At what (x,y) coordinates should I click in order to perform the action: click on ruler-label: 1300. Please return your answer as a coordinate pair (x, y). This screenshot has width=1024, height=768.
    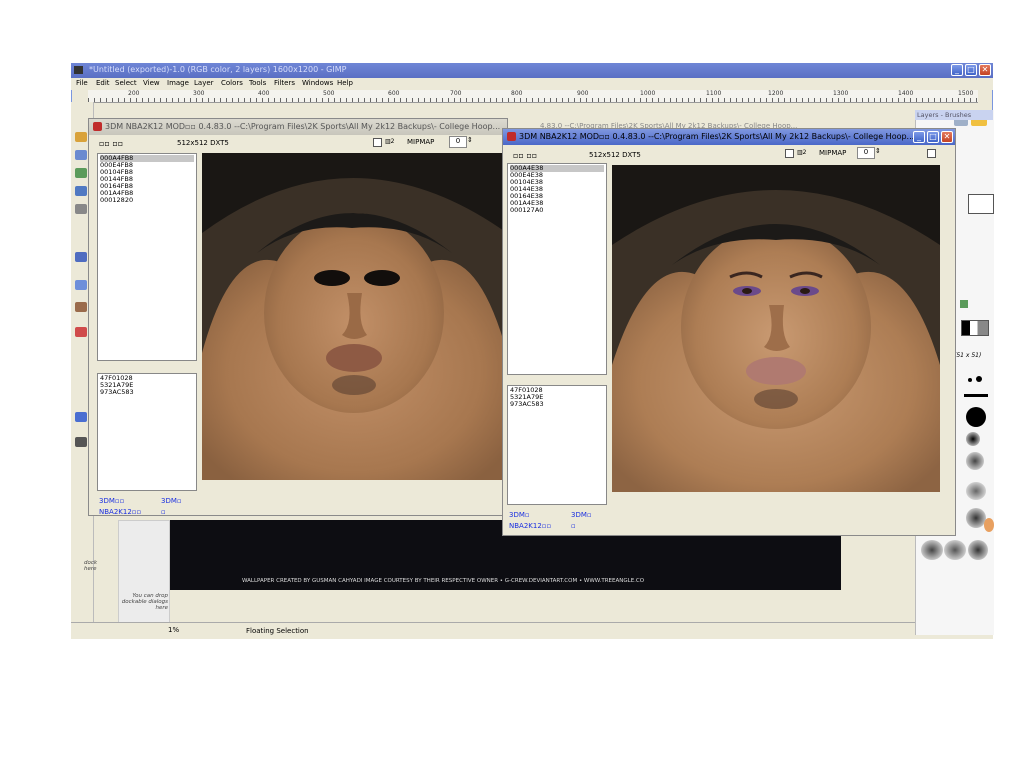
    Looking at the image, I should click on (841, 93).